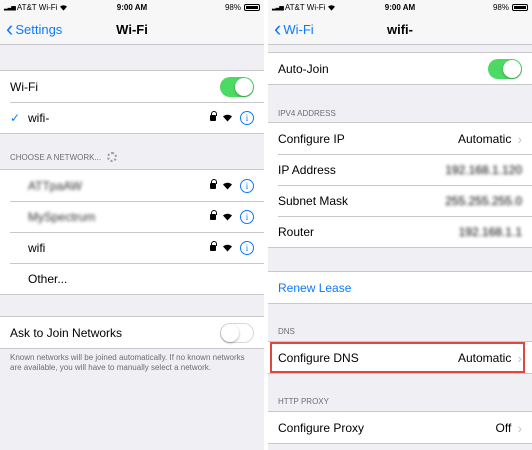 The height and width of the screenshot is (450, 532). Describe the element at coordinates (132, 86) in the screenshot. I see `wifi-toggle-row: Wi-Fi` at that location.